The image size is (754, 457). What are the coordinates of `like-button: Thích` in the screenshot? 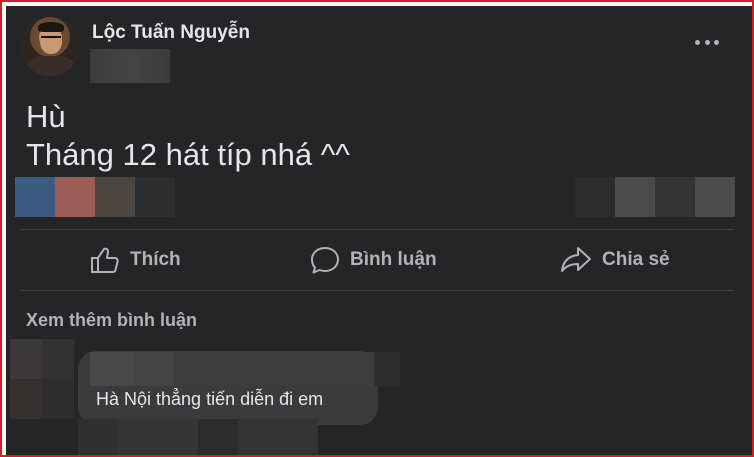 It's located at (135, 260).